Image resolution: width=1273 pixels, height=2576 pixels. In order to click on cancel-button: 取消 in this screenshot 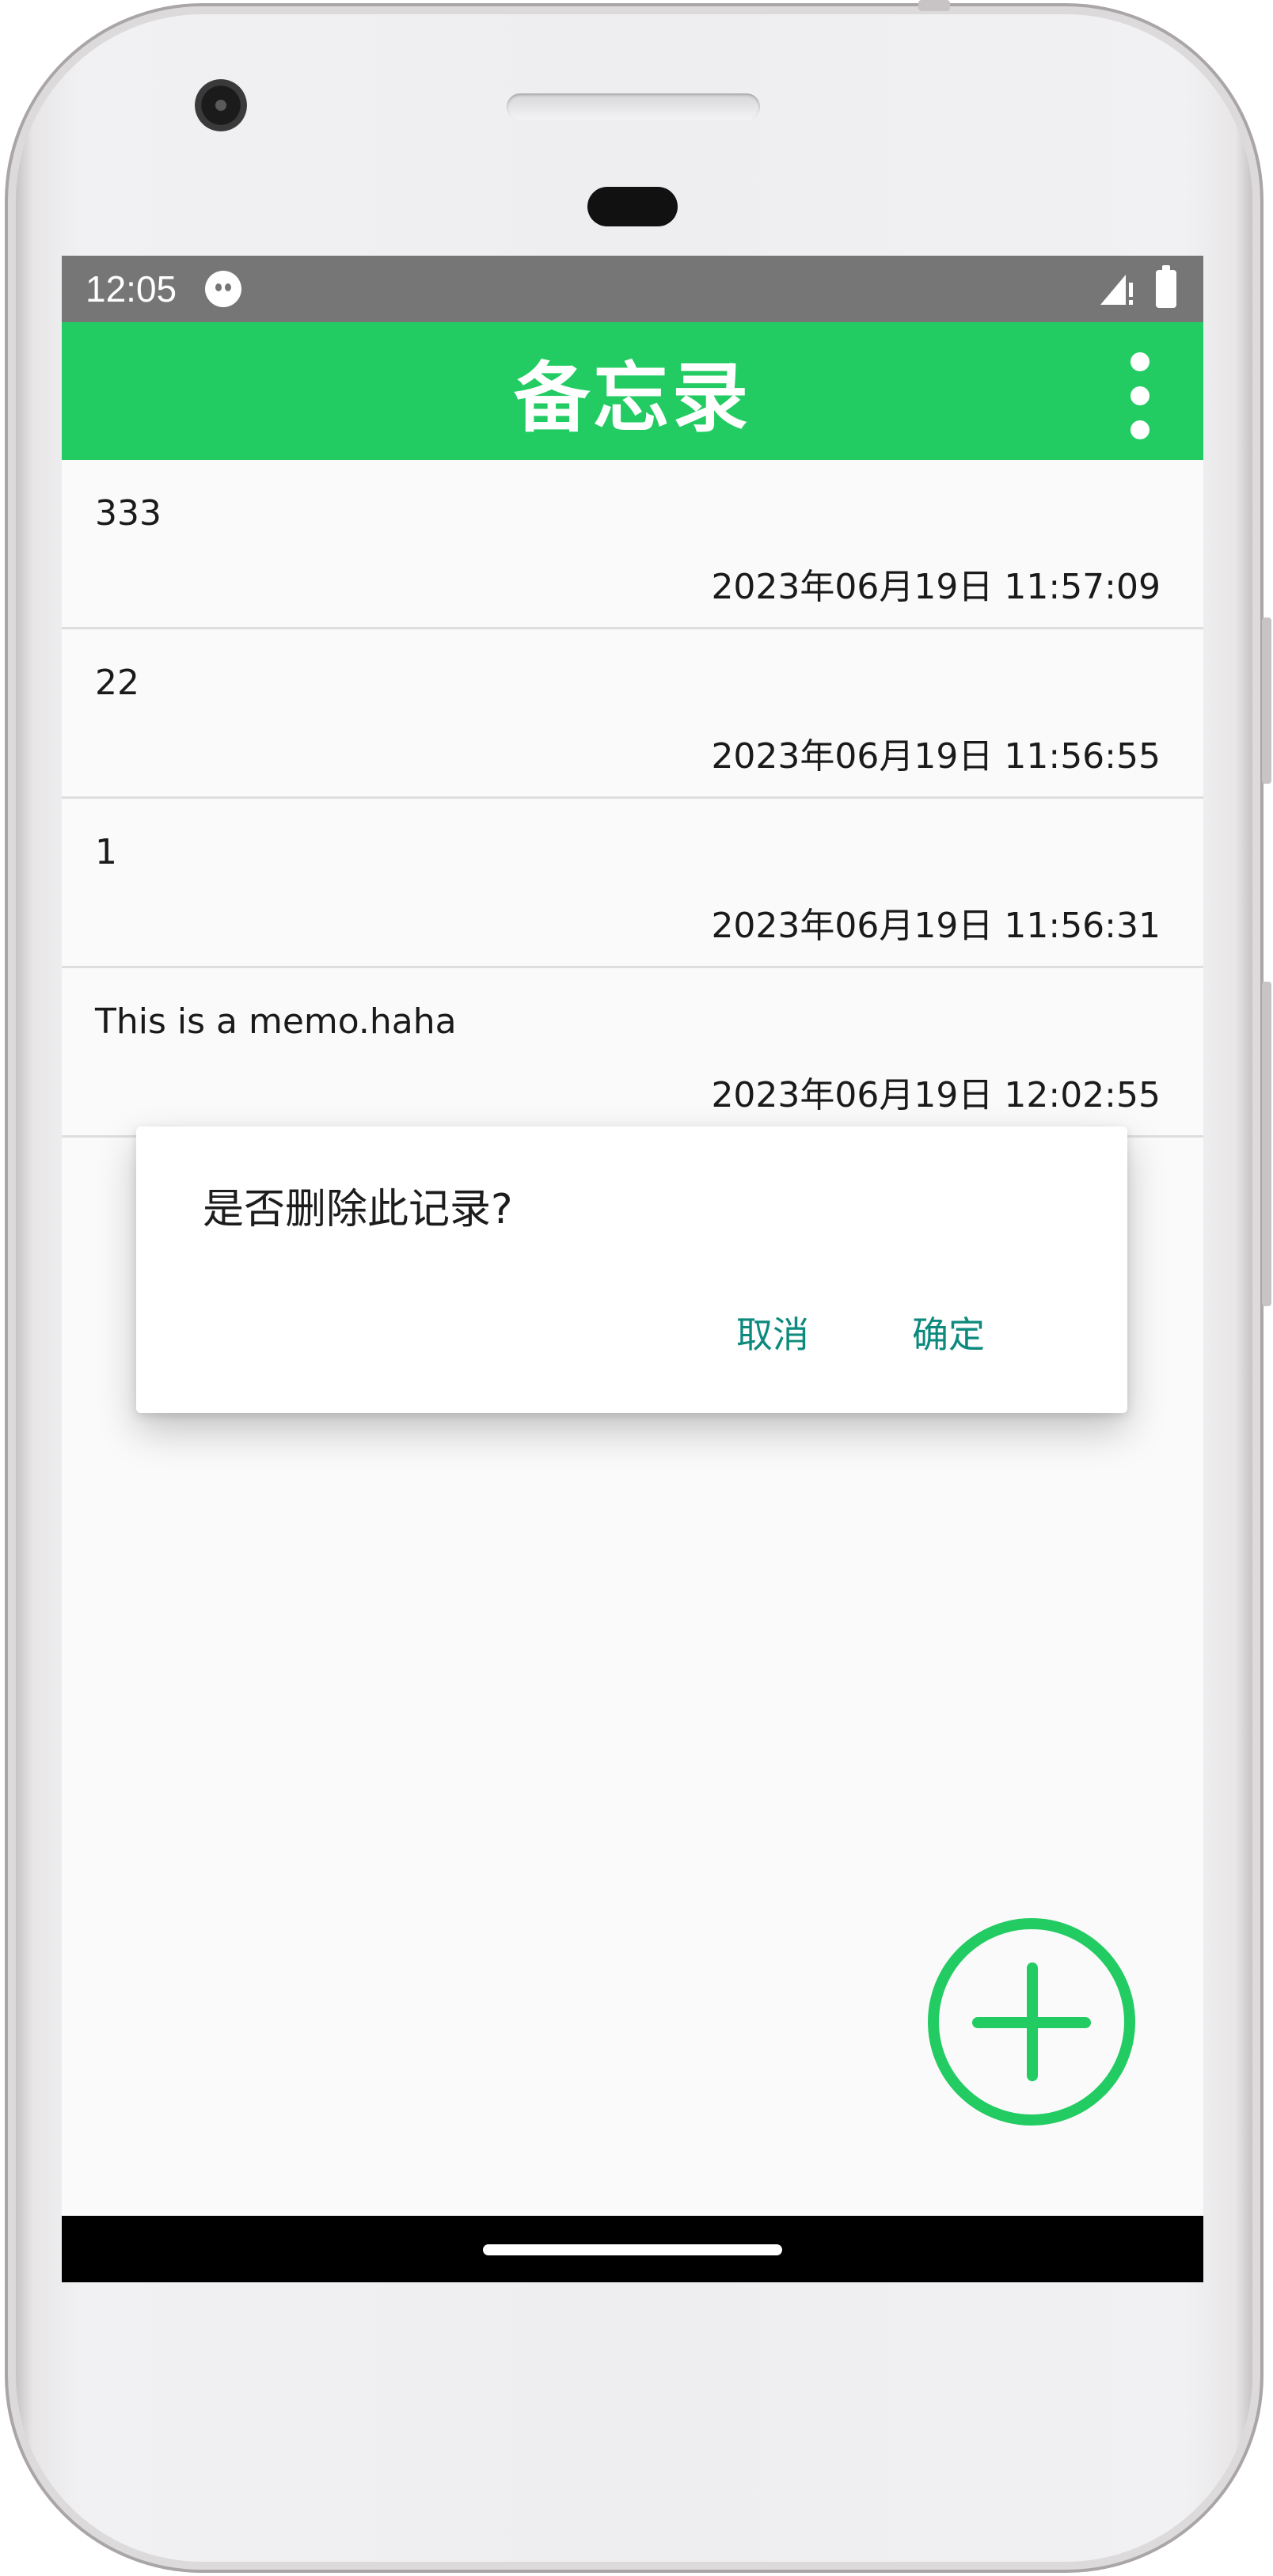, I will do `click(772, 1333)`.